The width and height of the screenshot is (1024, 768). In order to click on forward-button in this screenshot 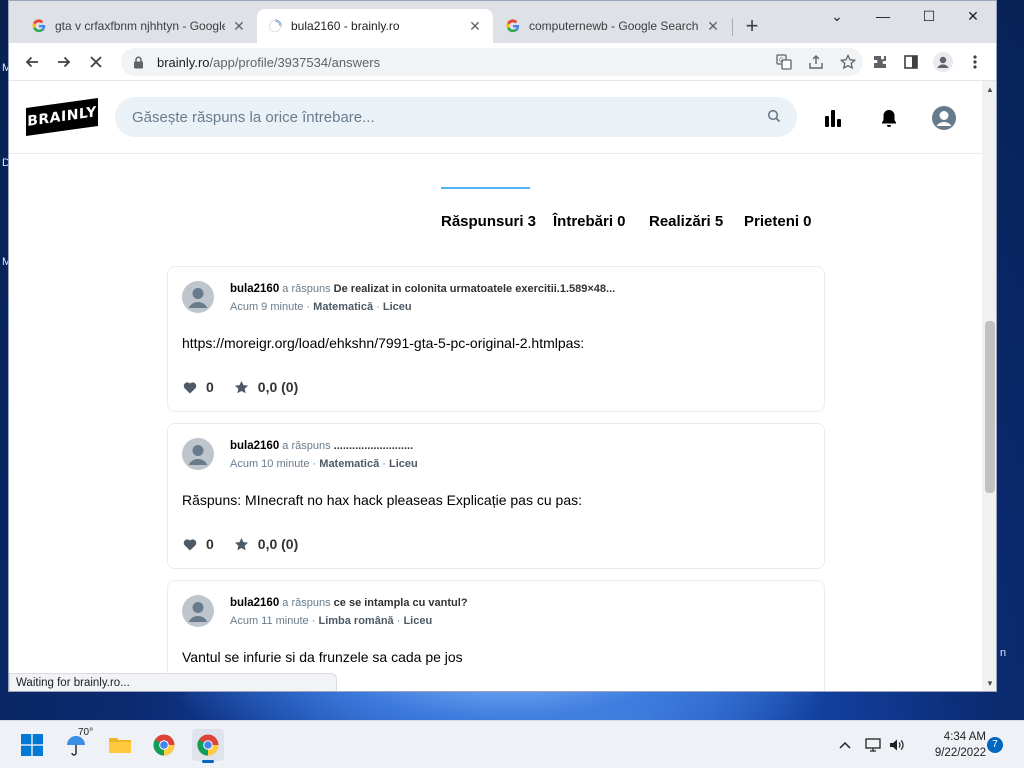, I will do `click(64, 62)`.